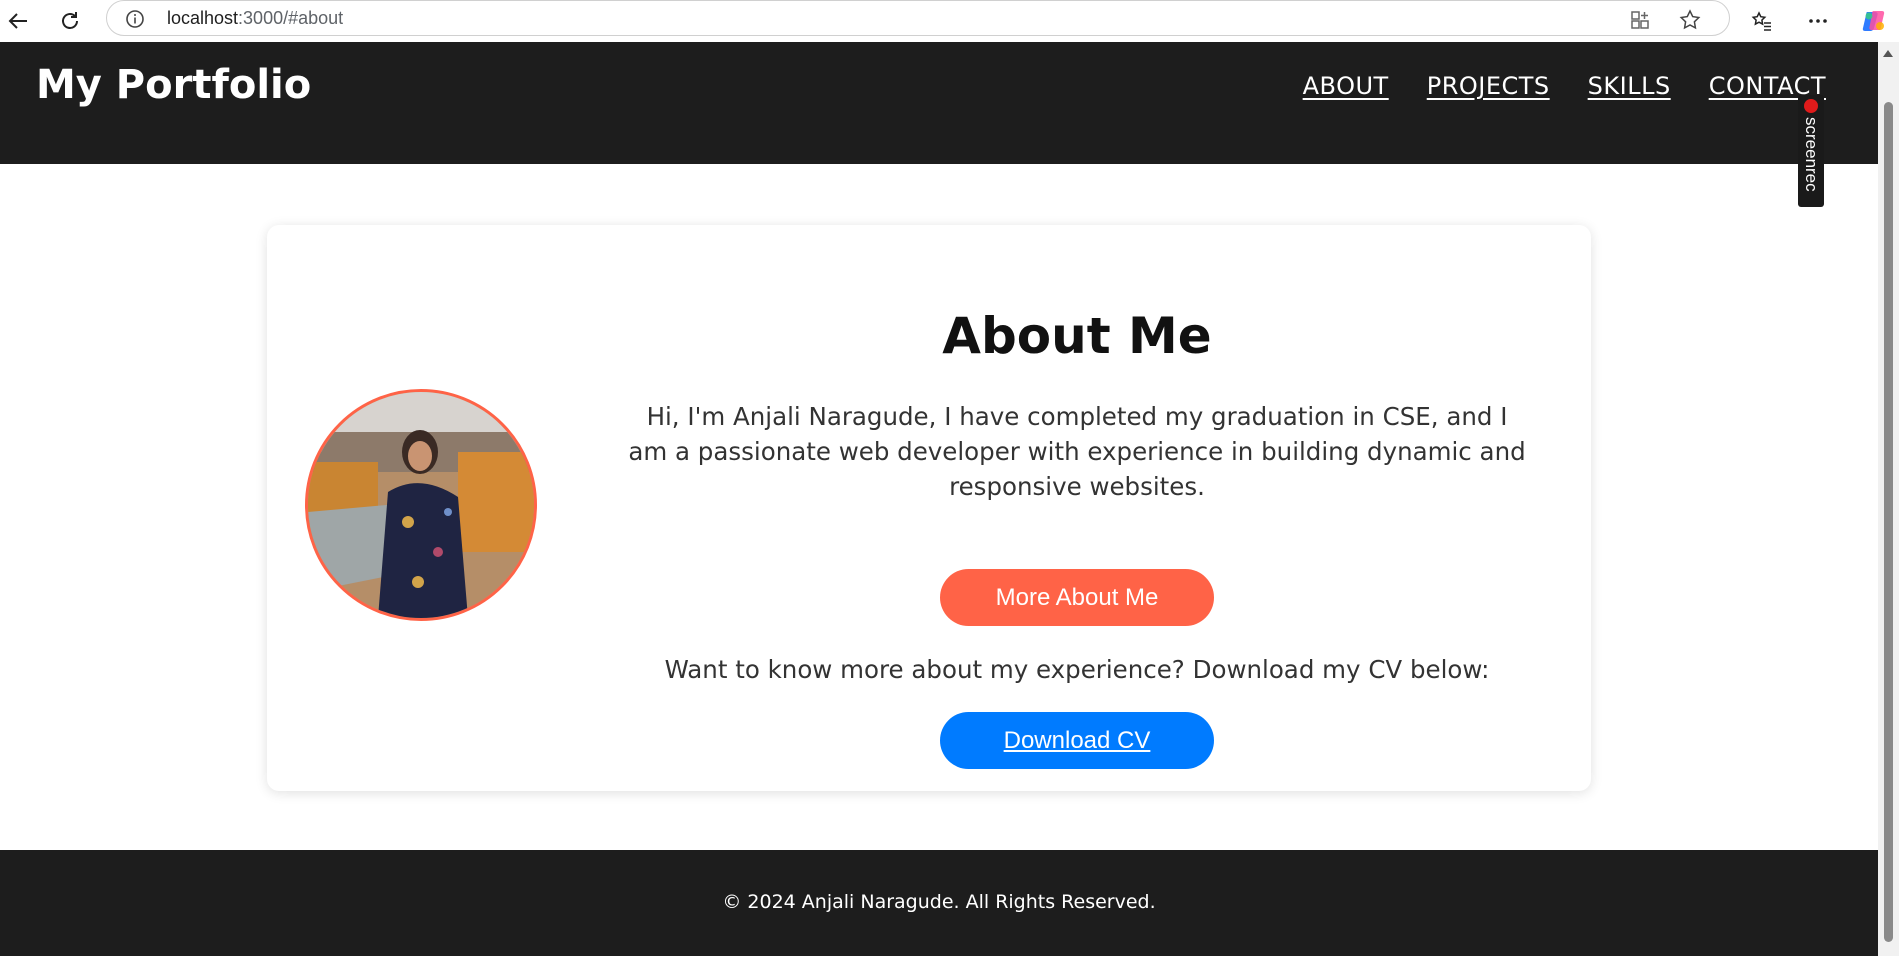 Image resolution: width=1899 pixels, height=956 pixels. I want to click on more-about-me-button: More About Me, so click(1077, 597).